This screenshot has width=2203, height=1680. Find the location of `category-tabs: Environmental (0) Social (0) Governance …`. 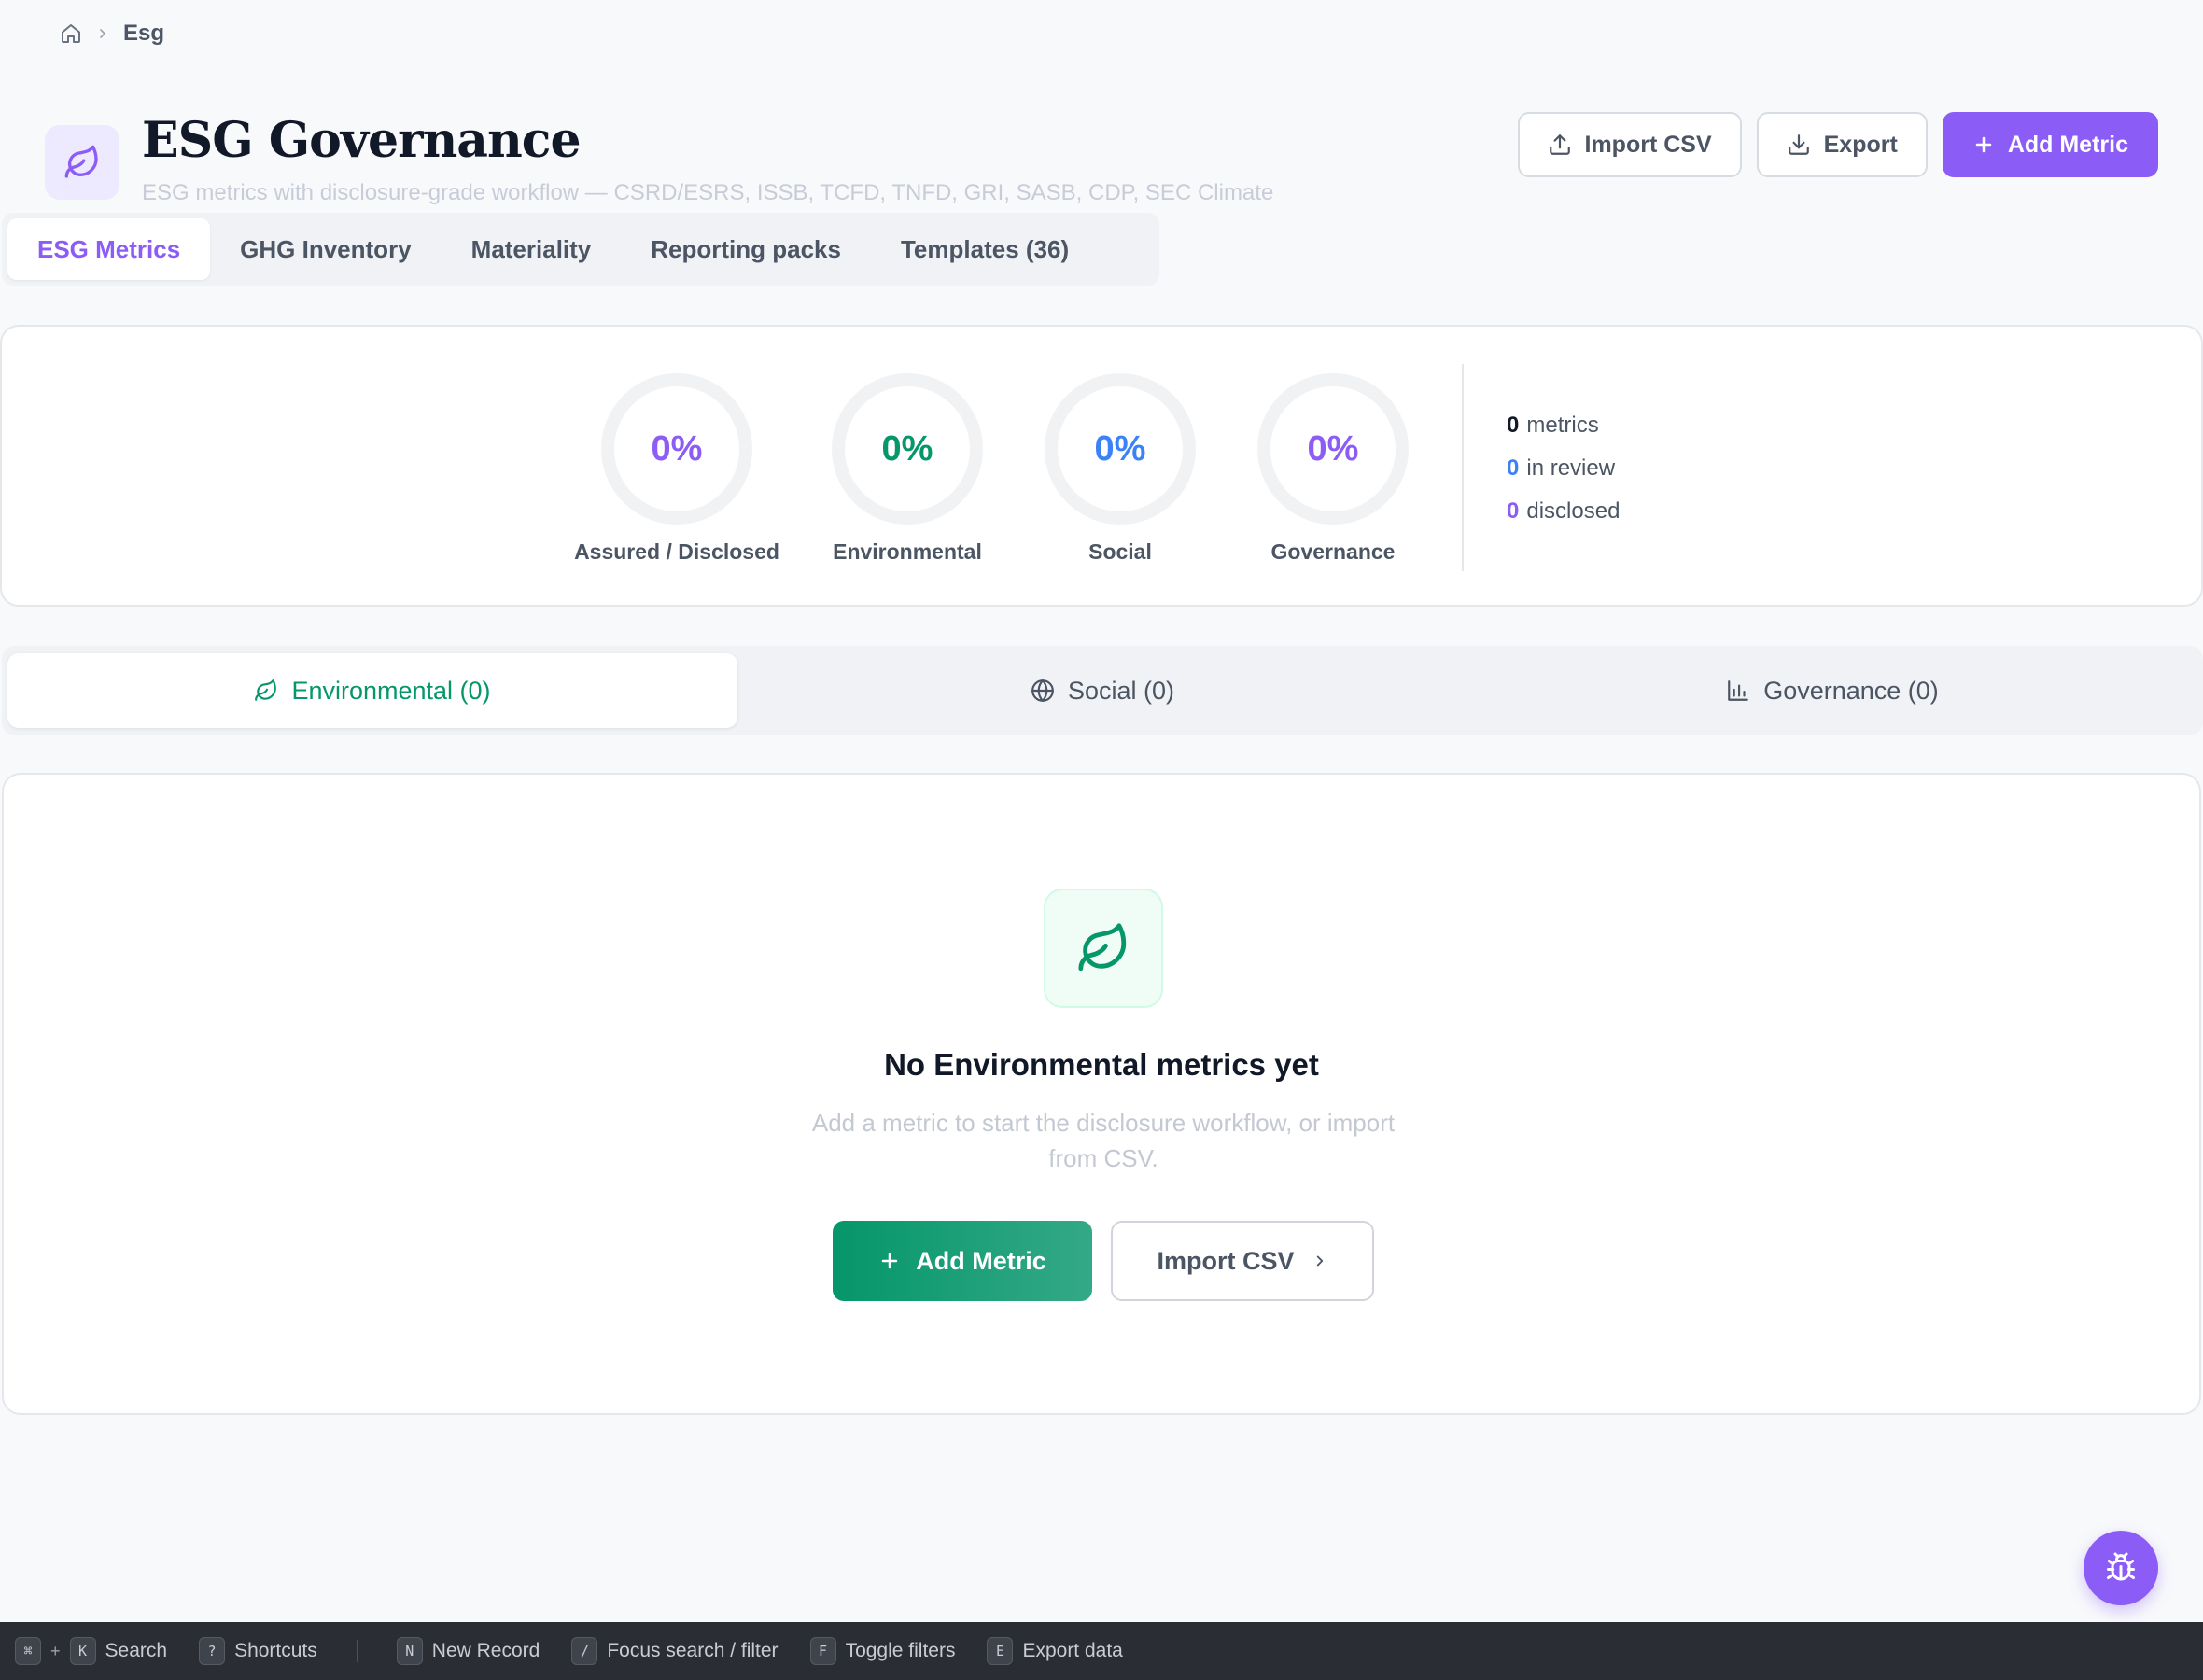

category-tabs: Environmental (0) Social (0) Governance … is located at coordinates (1102, 690).